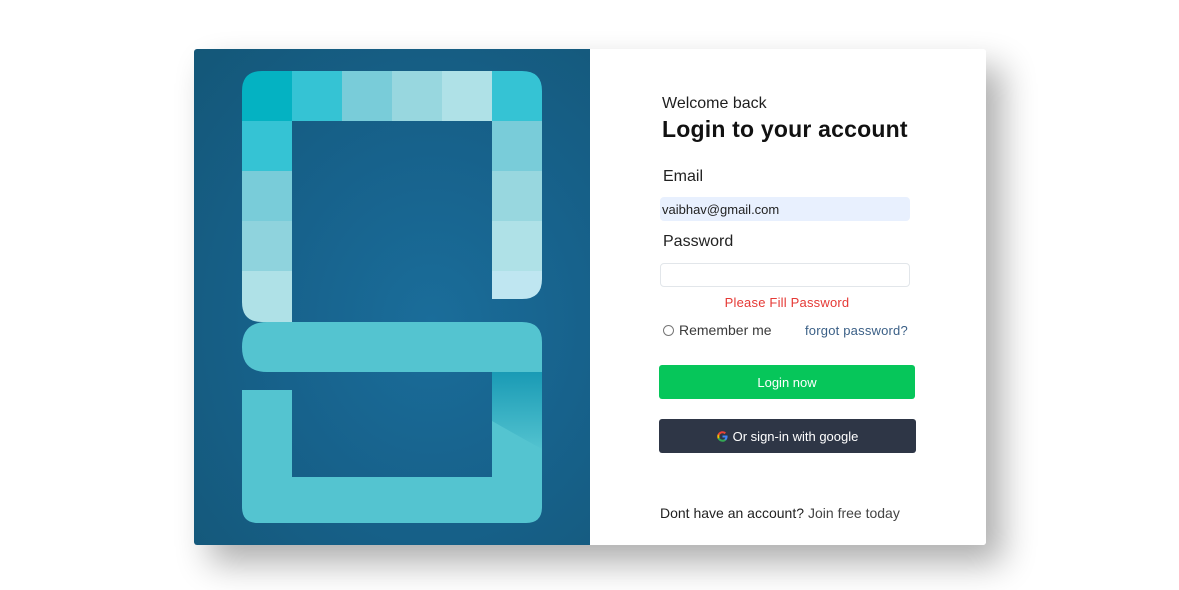 The image size is (1179, 590). What do you see at coordinates (787, 302) in the screenshot?
I see `password-error: Please Fill Password` at bounding box center [787, 302].